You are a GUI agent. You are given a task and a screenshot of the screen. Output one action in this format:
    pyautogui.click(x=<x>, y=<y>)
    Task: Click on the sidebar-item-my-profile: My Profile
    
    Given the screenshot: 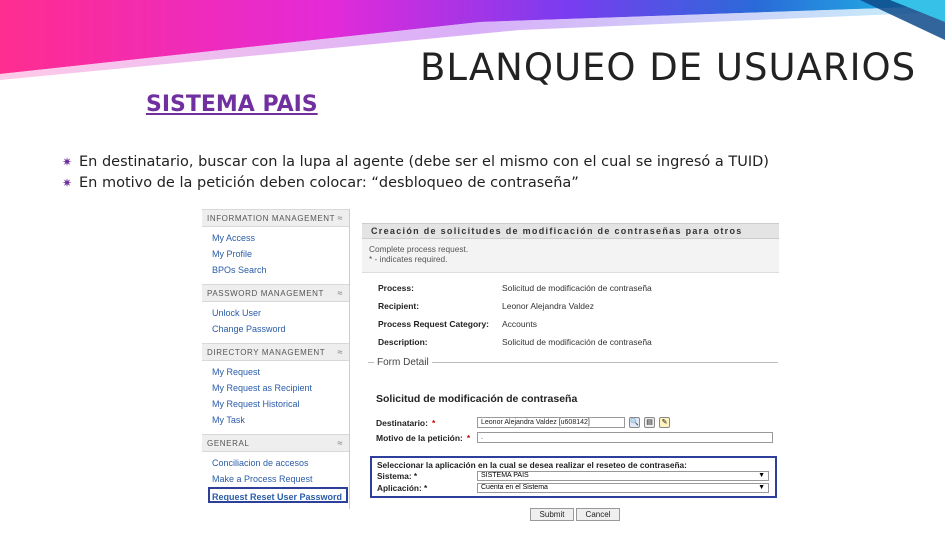 What is the action you would take?
    pyautogui.click(x=280, y=254)
    